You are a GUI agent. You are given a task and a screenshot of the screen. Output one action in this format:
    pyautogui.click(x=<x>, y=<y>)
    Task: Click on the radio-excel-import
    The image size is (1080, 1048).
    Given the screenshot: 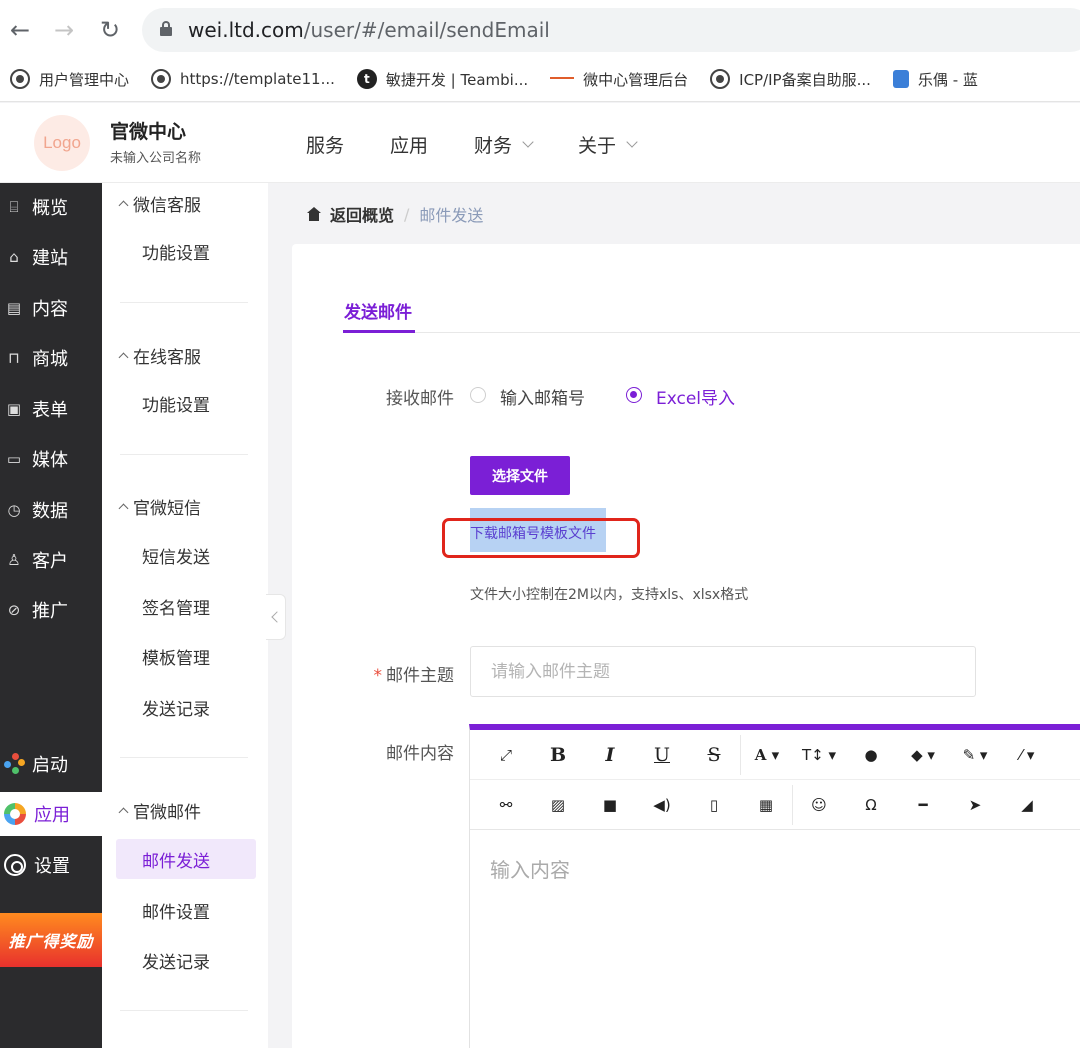 What is the action you would take?
    pyautogui.click(x=634, y=395)
    